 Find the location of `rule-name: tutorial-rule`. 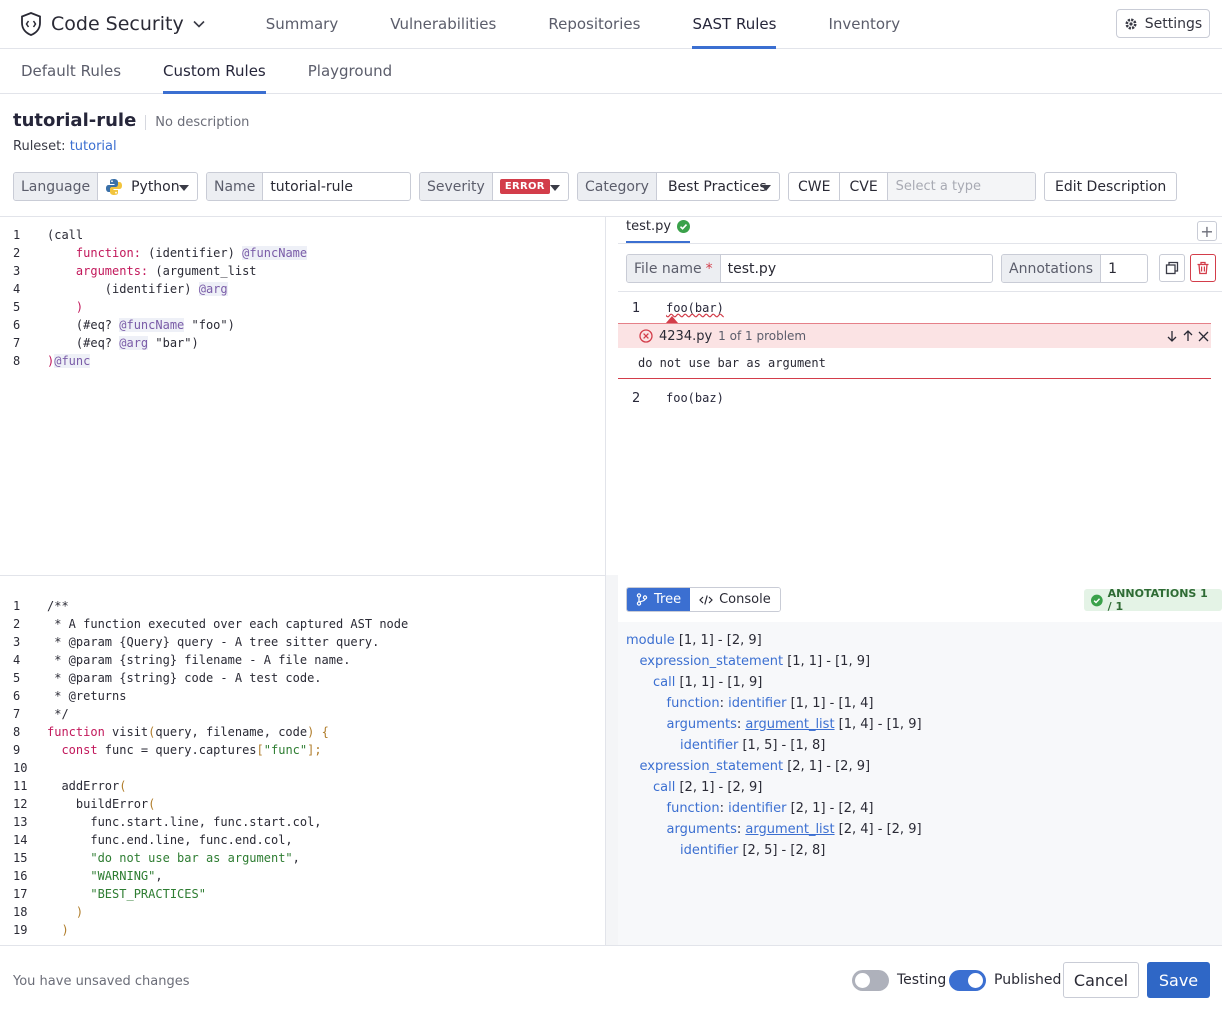

rule-name: tutorial-rule is located at coordinates (75, 120).